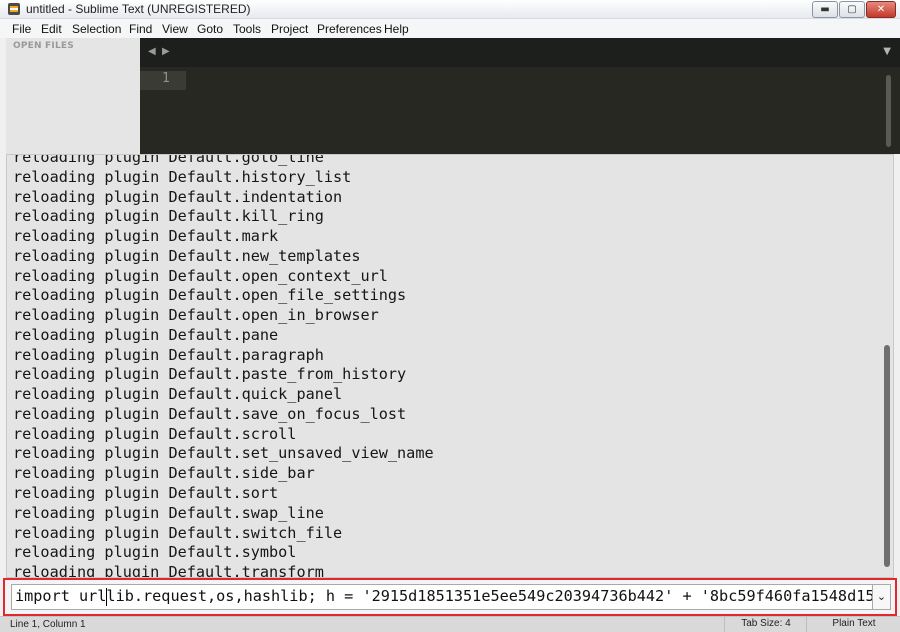  Describe the element at coordinates (853, 624) in the screenshot. I see `syntax-indicator: Plain Text` at that location.